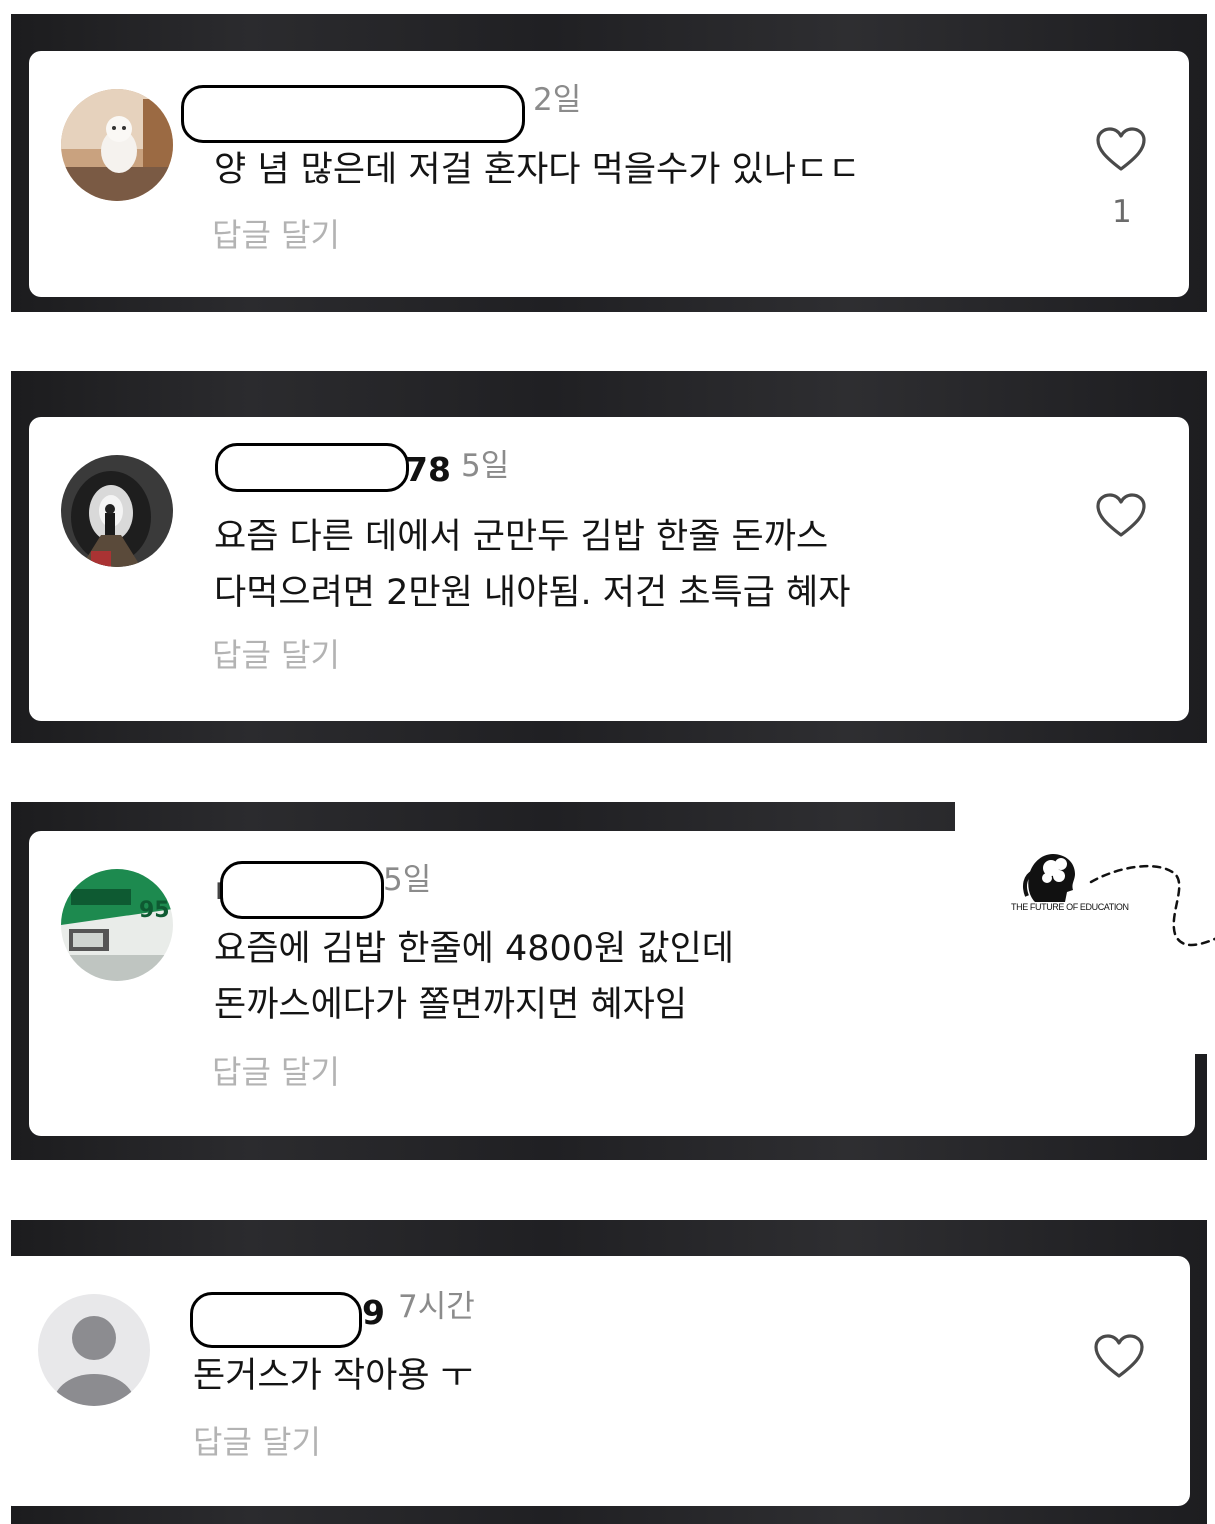 This screenshot has width=1215, height=1524. I want to click on svg-text: 95, so click(154, 910).